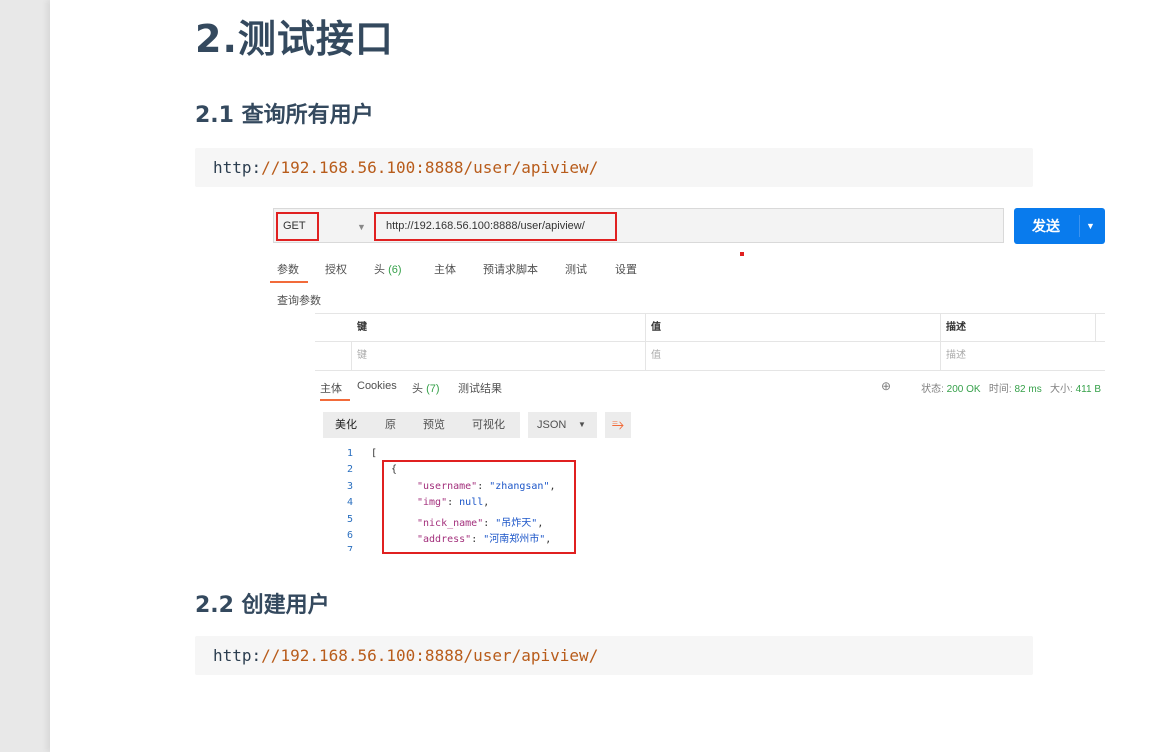  What do you see at coordinates (1095, 328) in the screenshot?
I see `column-divider` at bounding box center [1095, 328].